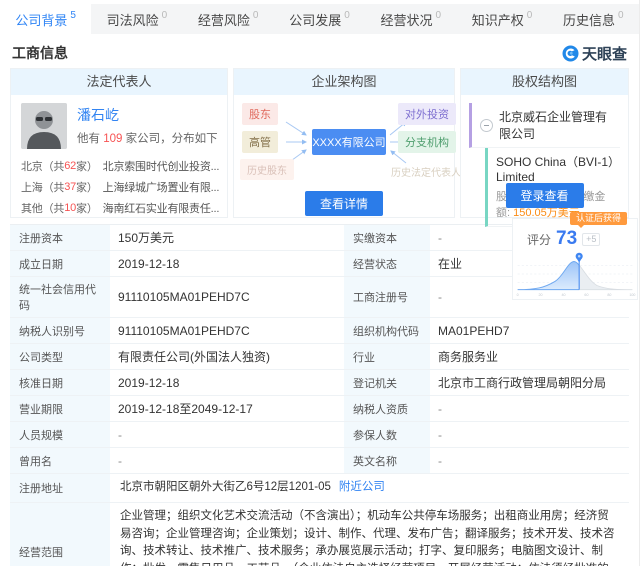 The image size is (640, 566). What do you see at coordinates (267, 169) in the screenshot?
I see `node-history-shareholders: 历史股东` at bounding box center [267, 169].